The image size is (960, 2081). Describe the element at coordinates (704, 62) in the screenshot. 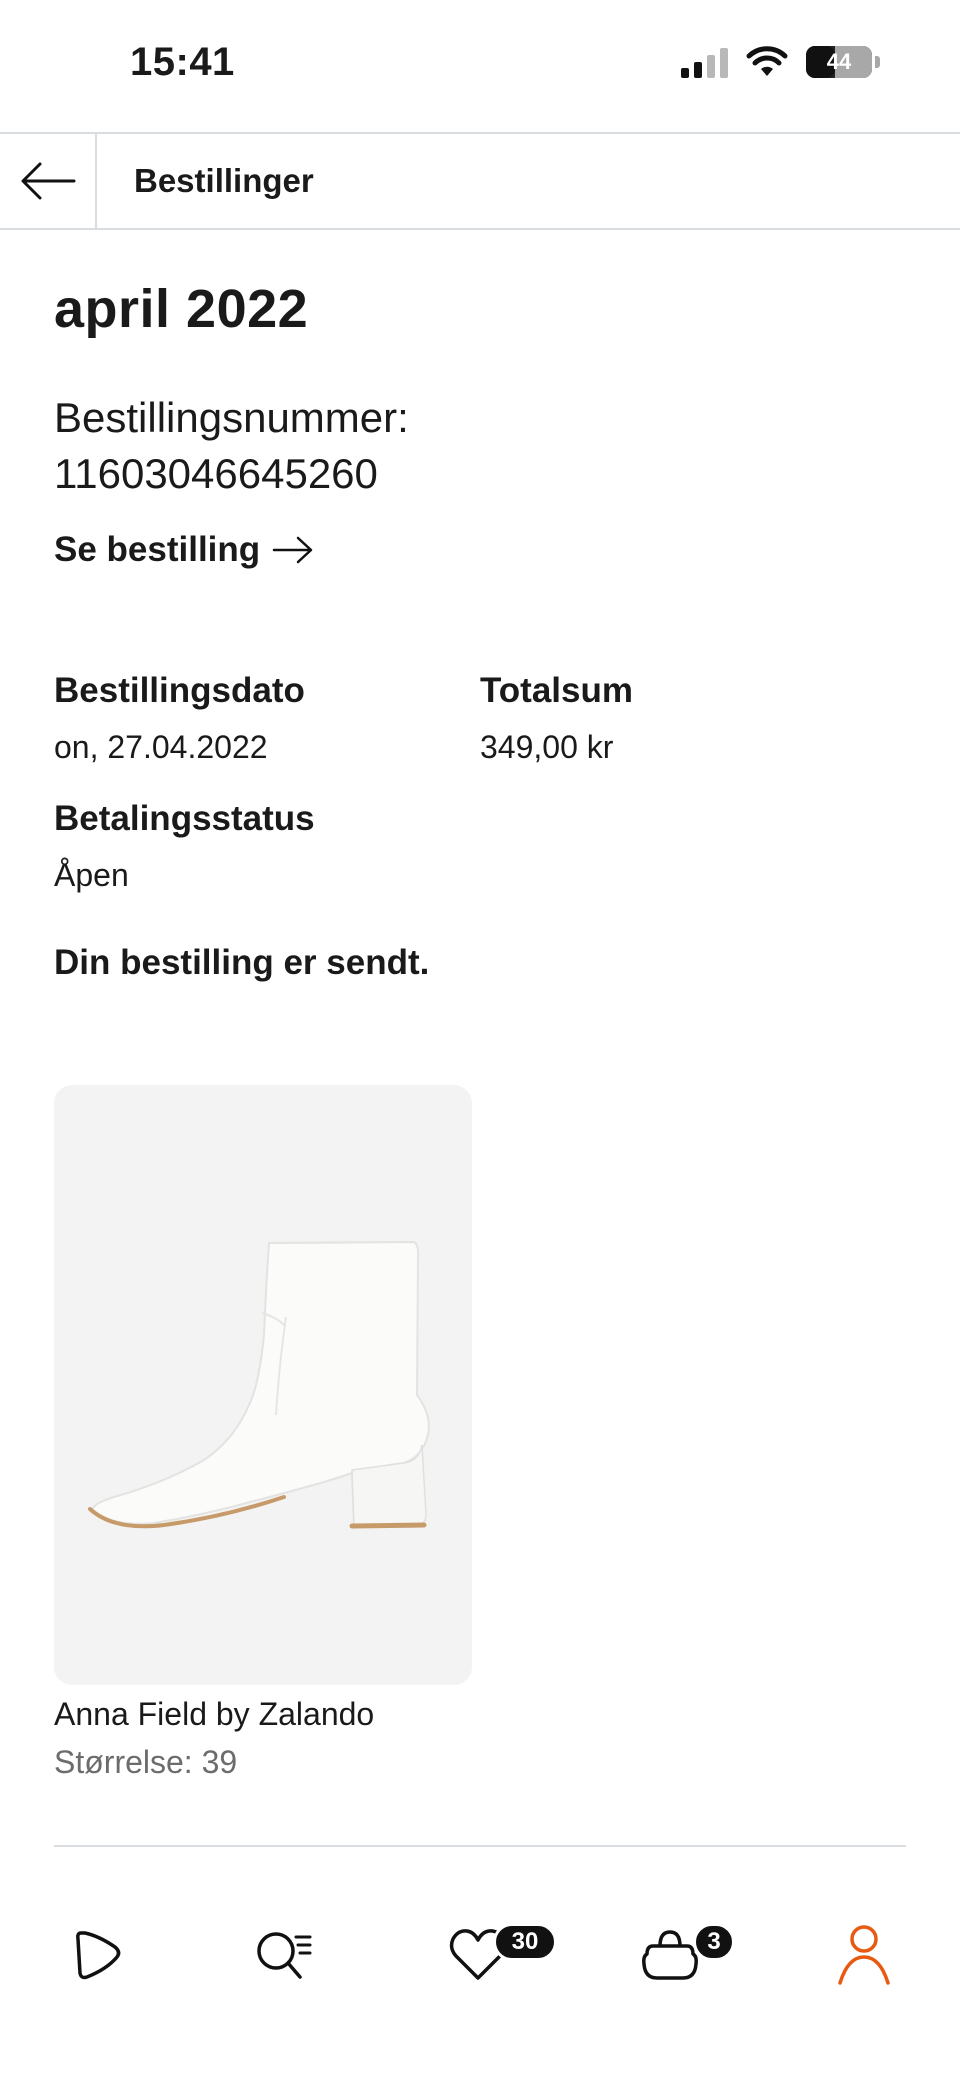

I see `cellular-signal-icon` at that location.